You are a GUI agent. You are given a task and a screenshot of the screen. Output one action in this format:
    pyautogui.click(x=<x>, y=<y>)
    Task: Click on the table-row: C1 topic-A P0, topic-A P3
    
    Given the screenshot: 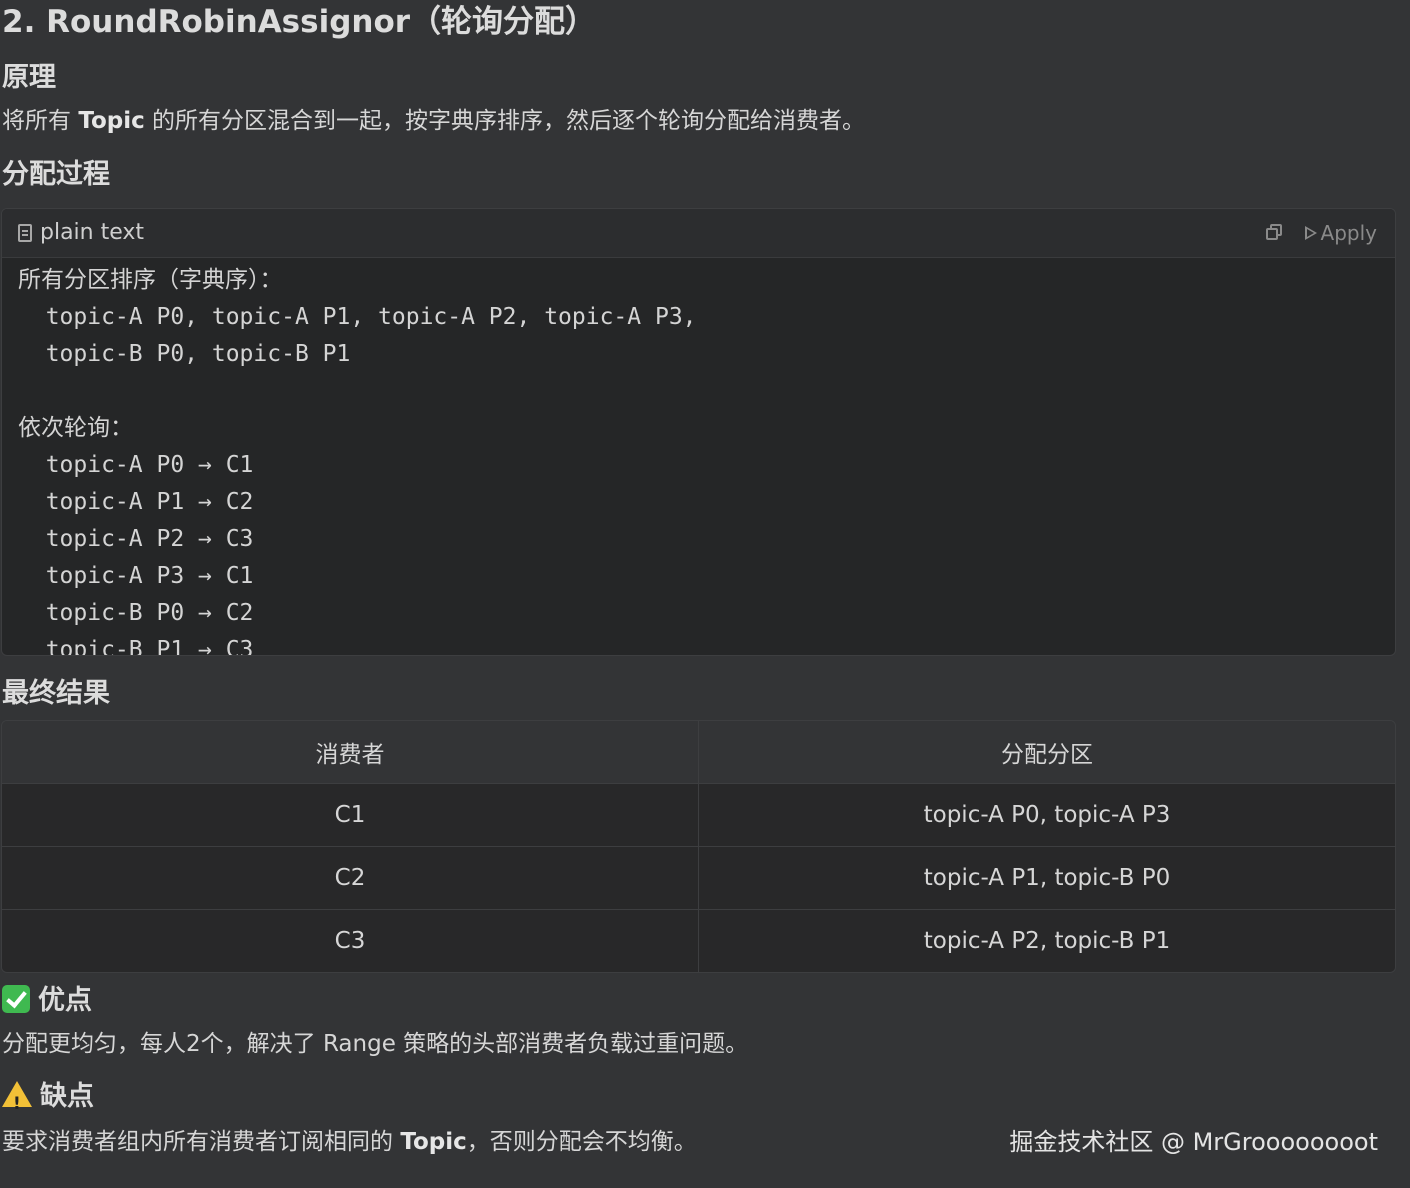 What is the action you would take?
    pyautogui.click(x=698, y=815)
    